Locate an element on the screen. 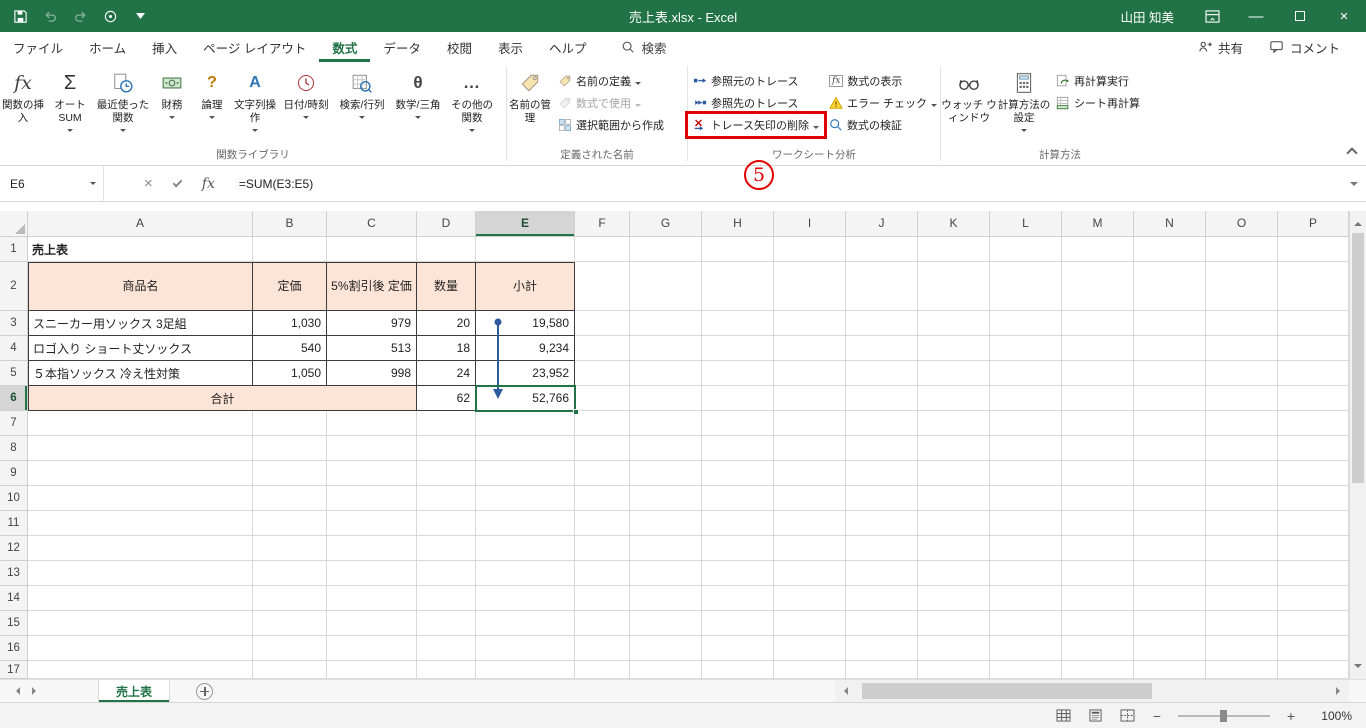 The width and height of the screenshot is (1366, 728). row-header-11: 11 is located at coordinates (14, 523).